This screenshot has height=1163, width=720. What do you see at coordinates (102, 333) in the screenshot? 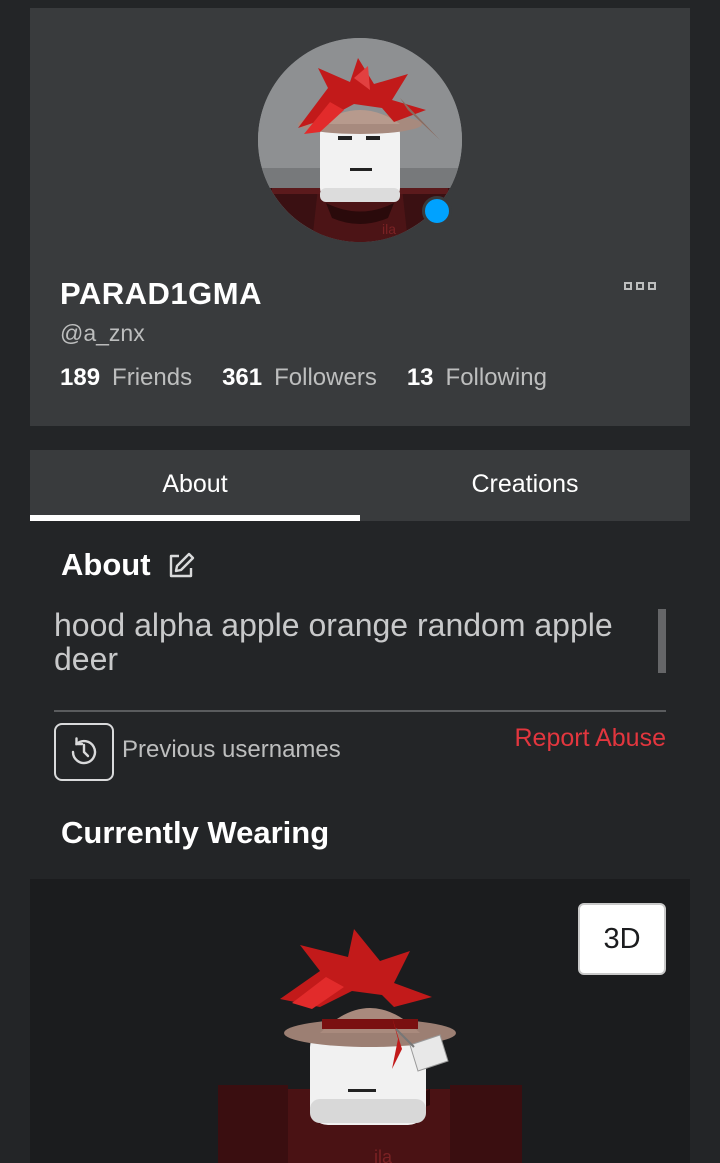
I see `username: @a_znx` at bounding box center [102, 333].